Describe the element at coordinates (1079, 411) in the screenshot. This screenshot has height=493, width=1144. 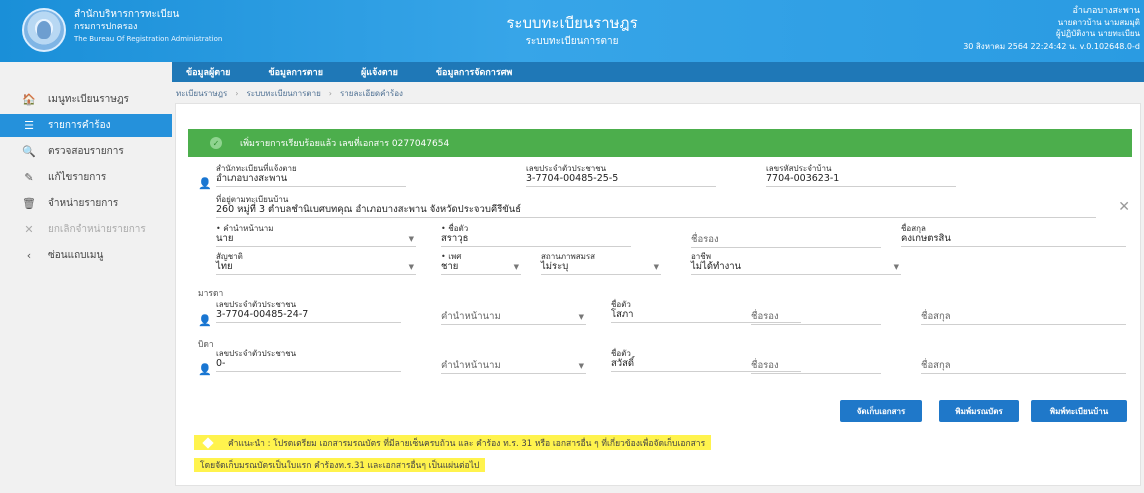
I see `print-house-registration-button: พิมพ์ทะเบียนบ้าน` at that location.